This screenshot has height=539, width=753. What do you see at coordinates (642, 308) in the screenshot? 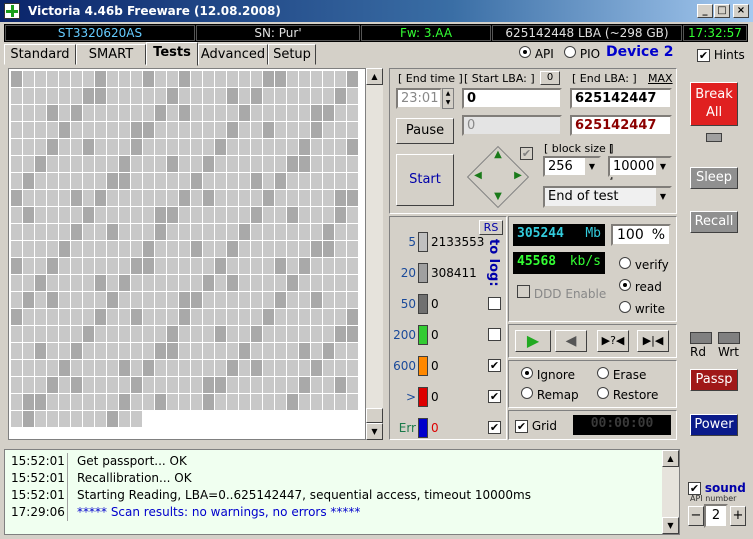
I see `write-radio: write` at bounding box center [642, 308].